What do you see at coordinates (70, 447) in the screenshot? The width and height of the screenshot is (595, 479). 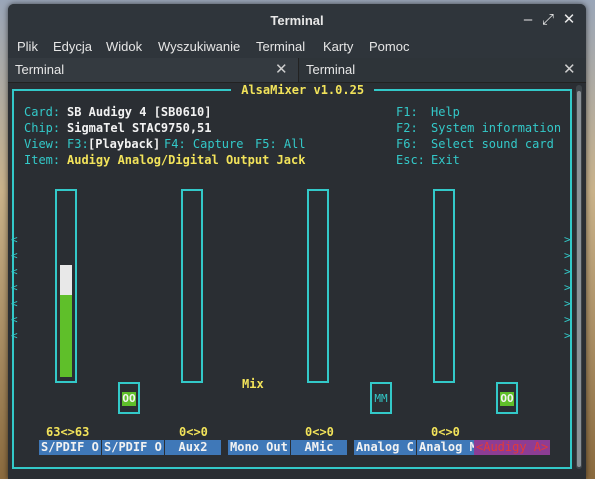 I see `channel-spdif-out-1: S/PDIF O` at bounding box center [70, 447].